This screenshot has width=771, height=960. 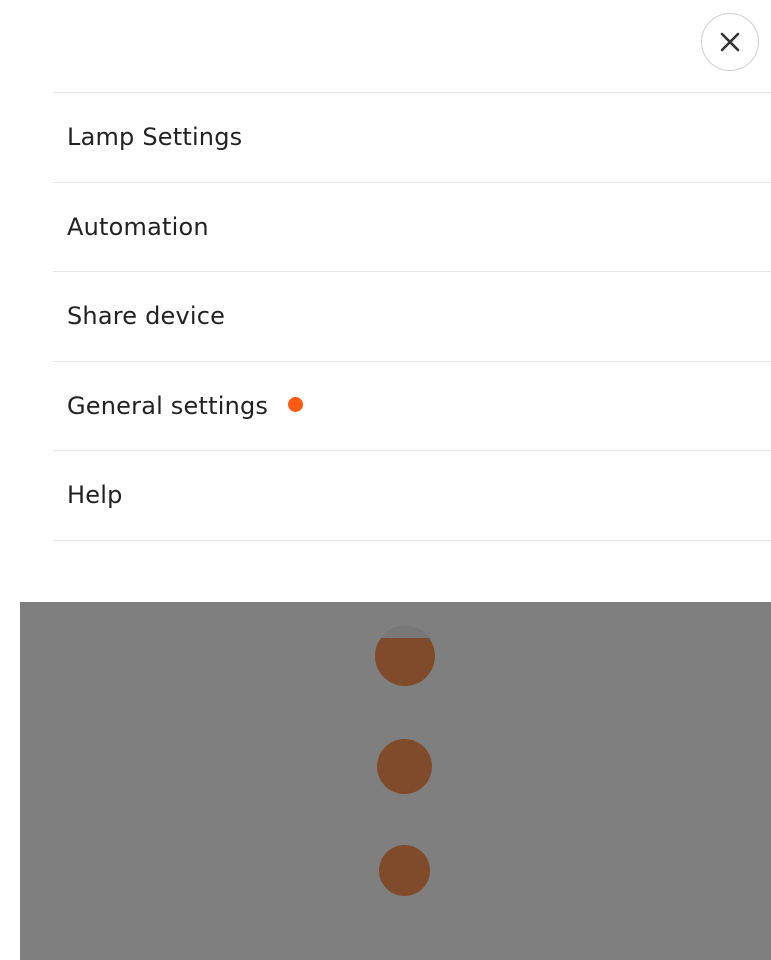 I want to click on close-icon, so click(x=730, y=42).